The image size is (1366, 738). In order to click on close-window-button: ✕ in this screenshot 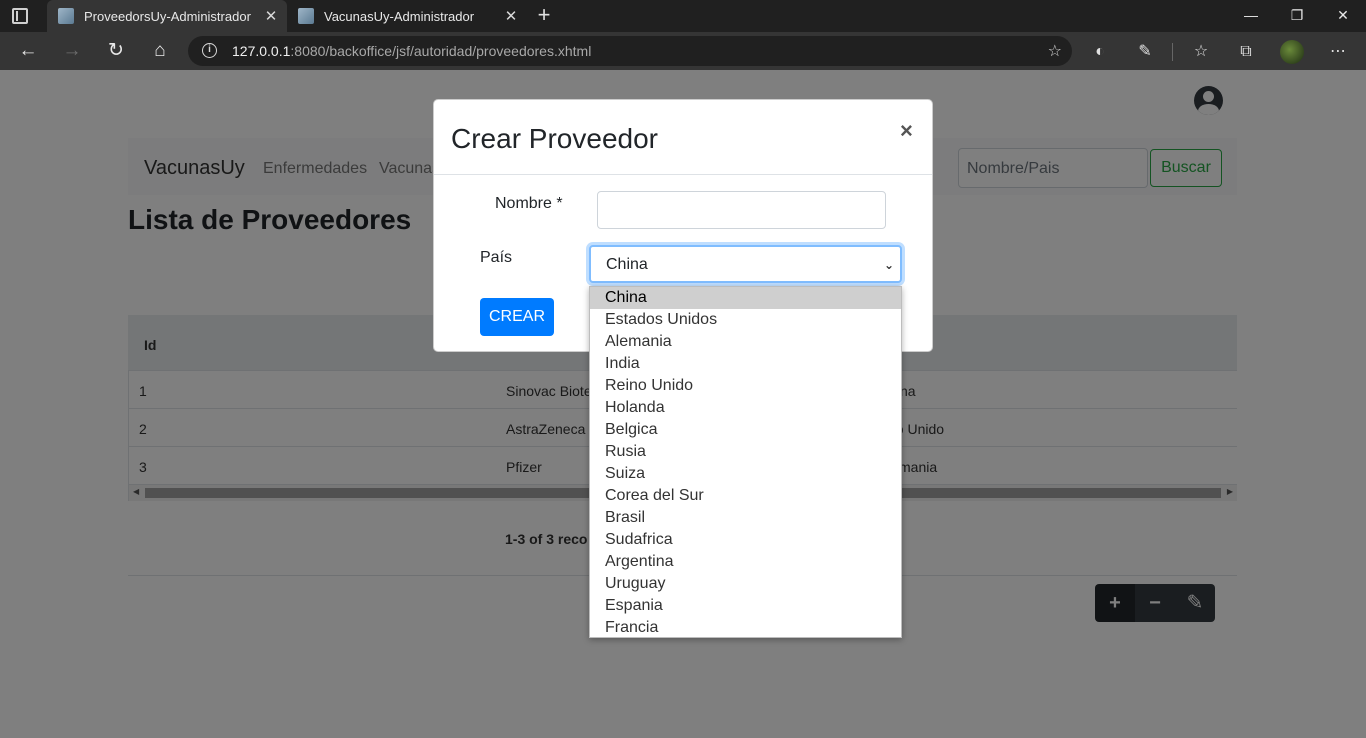, I will do `click(1343, 16)`.